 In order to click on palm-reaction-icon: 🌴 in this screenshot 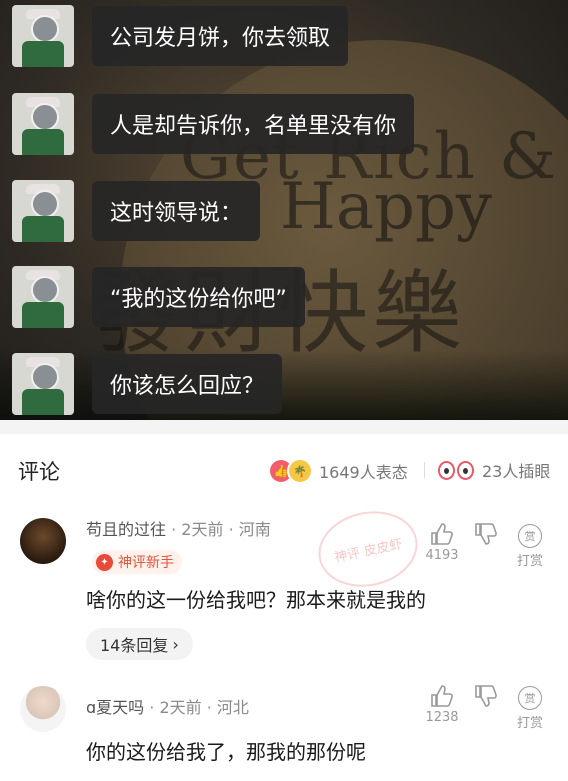, I will do `click(300, 471)`.